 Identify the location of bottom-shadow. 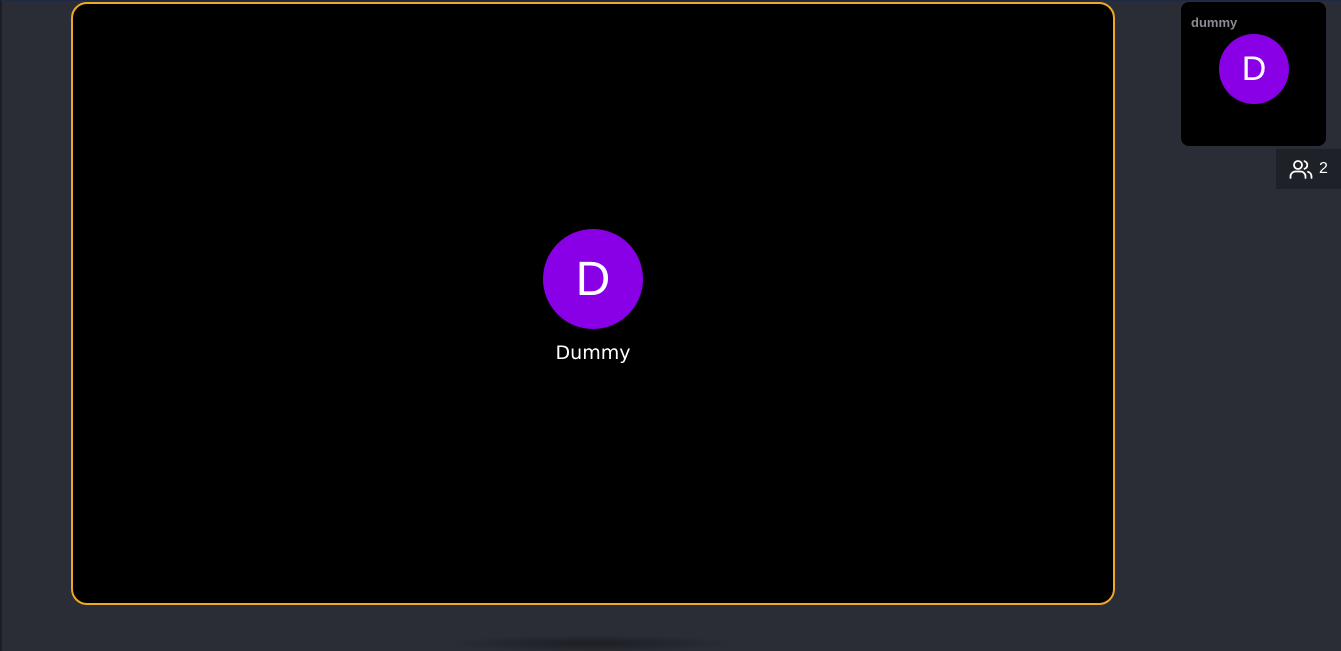
(592, 643).